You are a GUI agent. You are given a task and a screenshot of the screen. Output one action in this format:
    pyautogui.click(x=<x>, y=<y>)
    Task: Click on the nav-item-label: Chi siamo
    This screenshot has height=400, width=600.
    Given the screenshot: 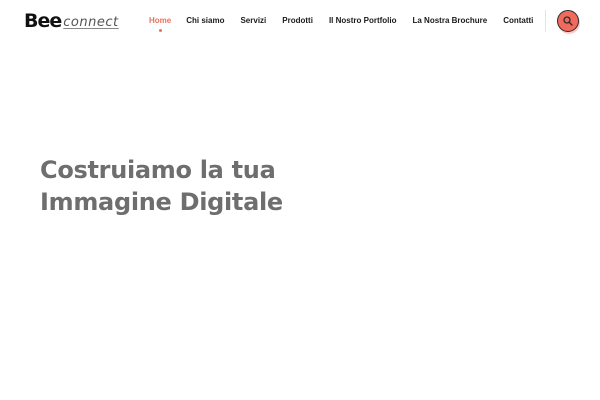 What is the action you would take?
    pyautogui.click(x=205, y=20)
    